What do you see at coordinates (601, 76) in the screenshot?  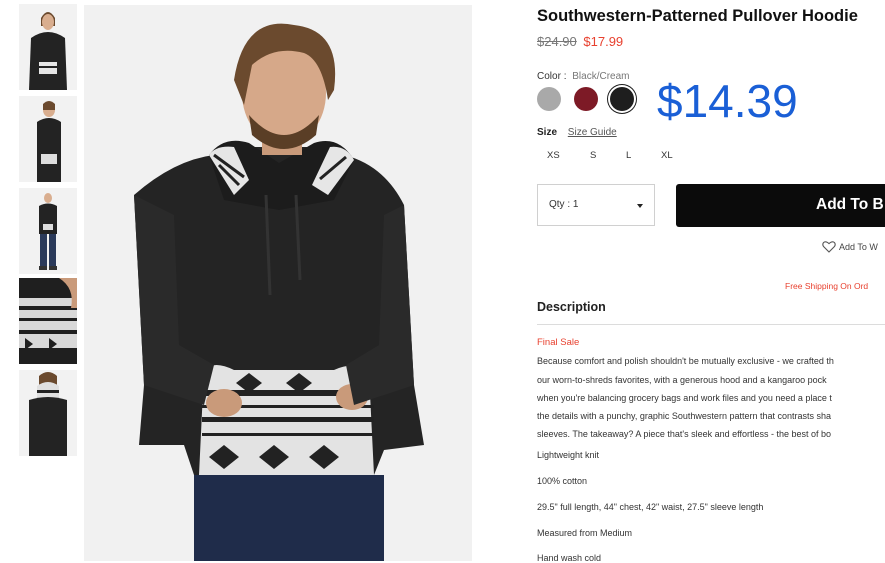 I see `color-value: Black/Cream` at bounding box center [601, 76].